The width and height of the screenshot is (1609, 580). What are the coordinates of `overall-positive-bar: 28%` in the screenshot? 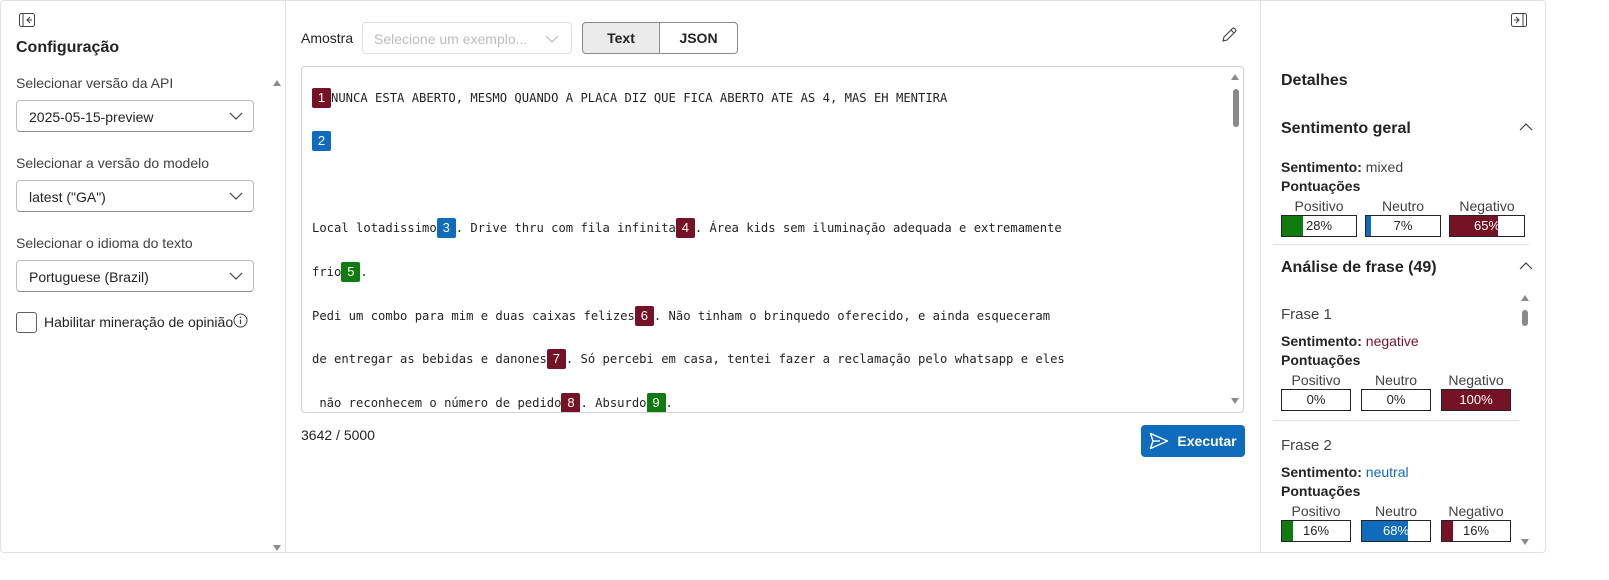 It's located at (1319, 226).